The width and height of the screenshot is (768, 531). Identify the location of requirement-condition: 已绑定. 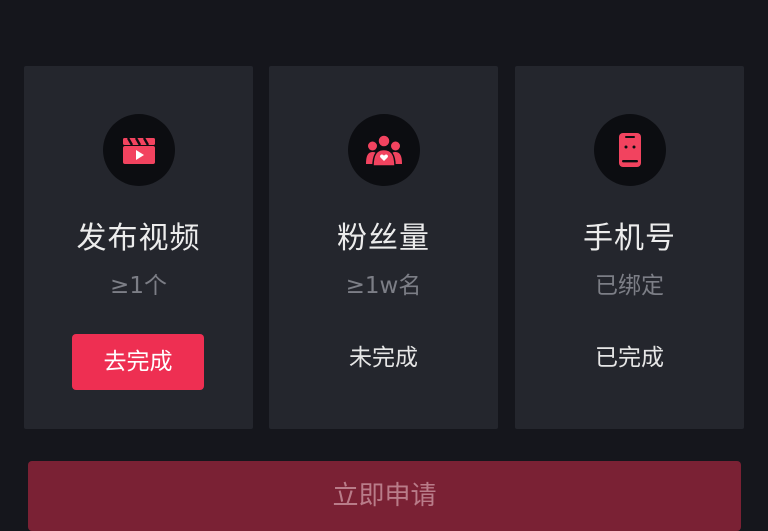
(629, 286).